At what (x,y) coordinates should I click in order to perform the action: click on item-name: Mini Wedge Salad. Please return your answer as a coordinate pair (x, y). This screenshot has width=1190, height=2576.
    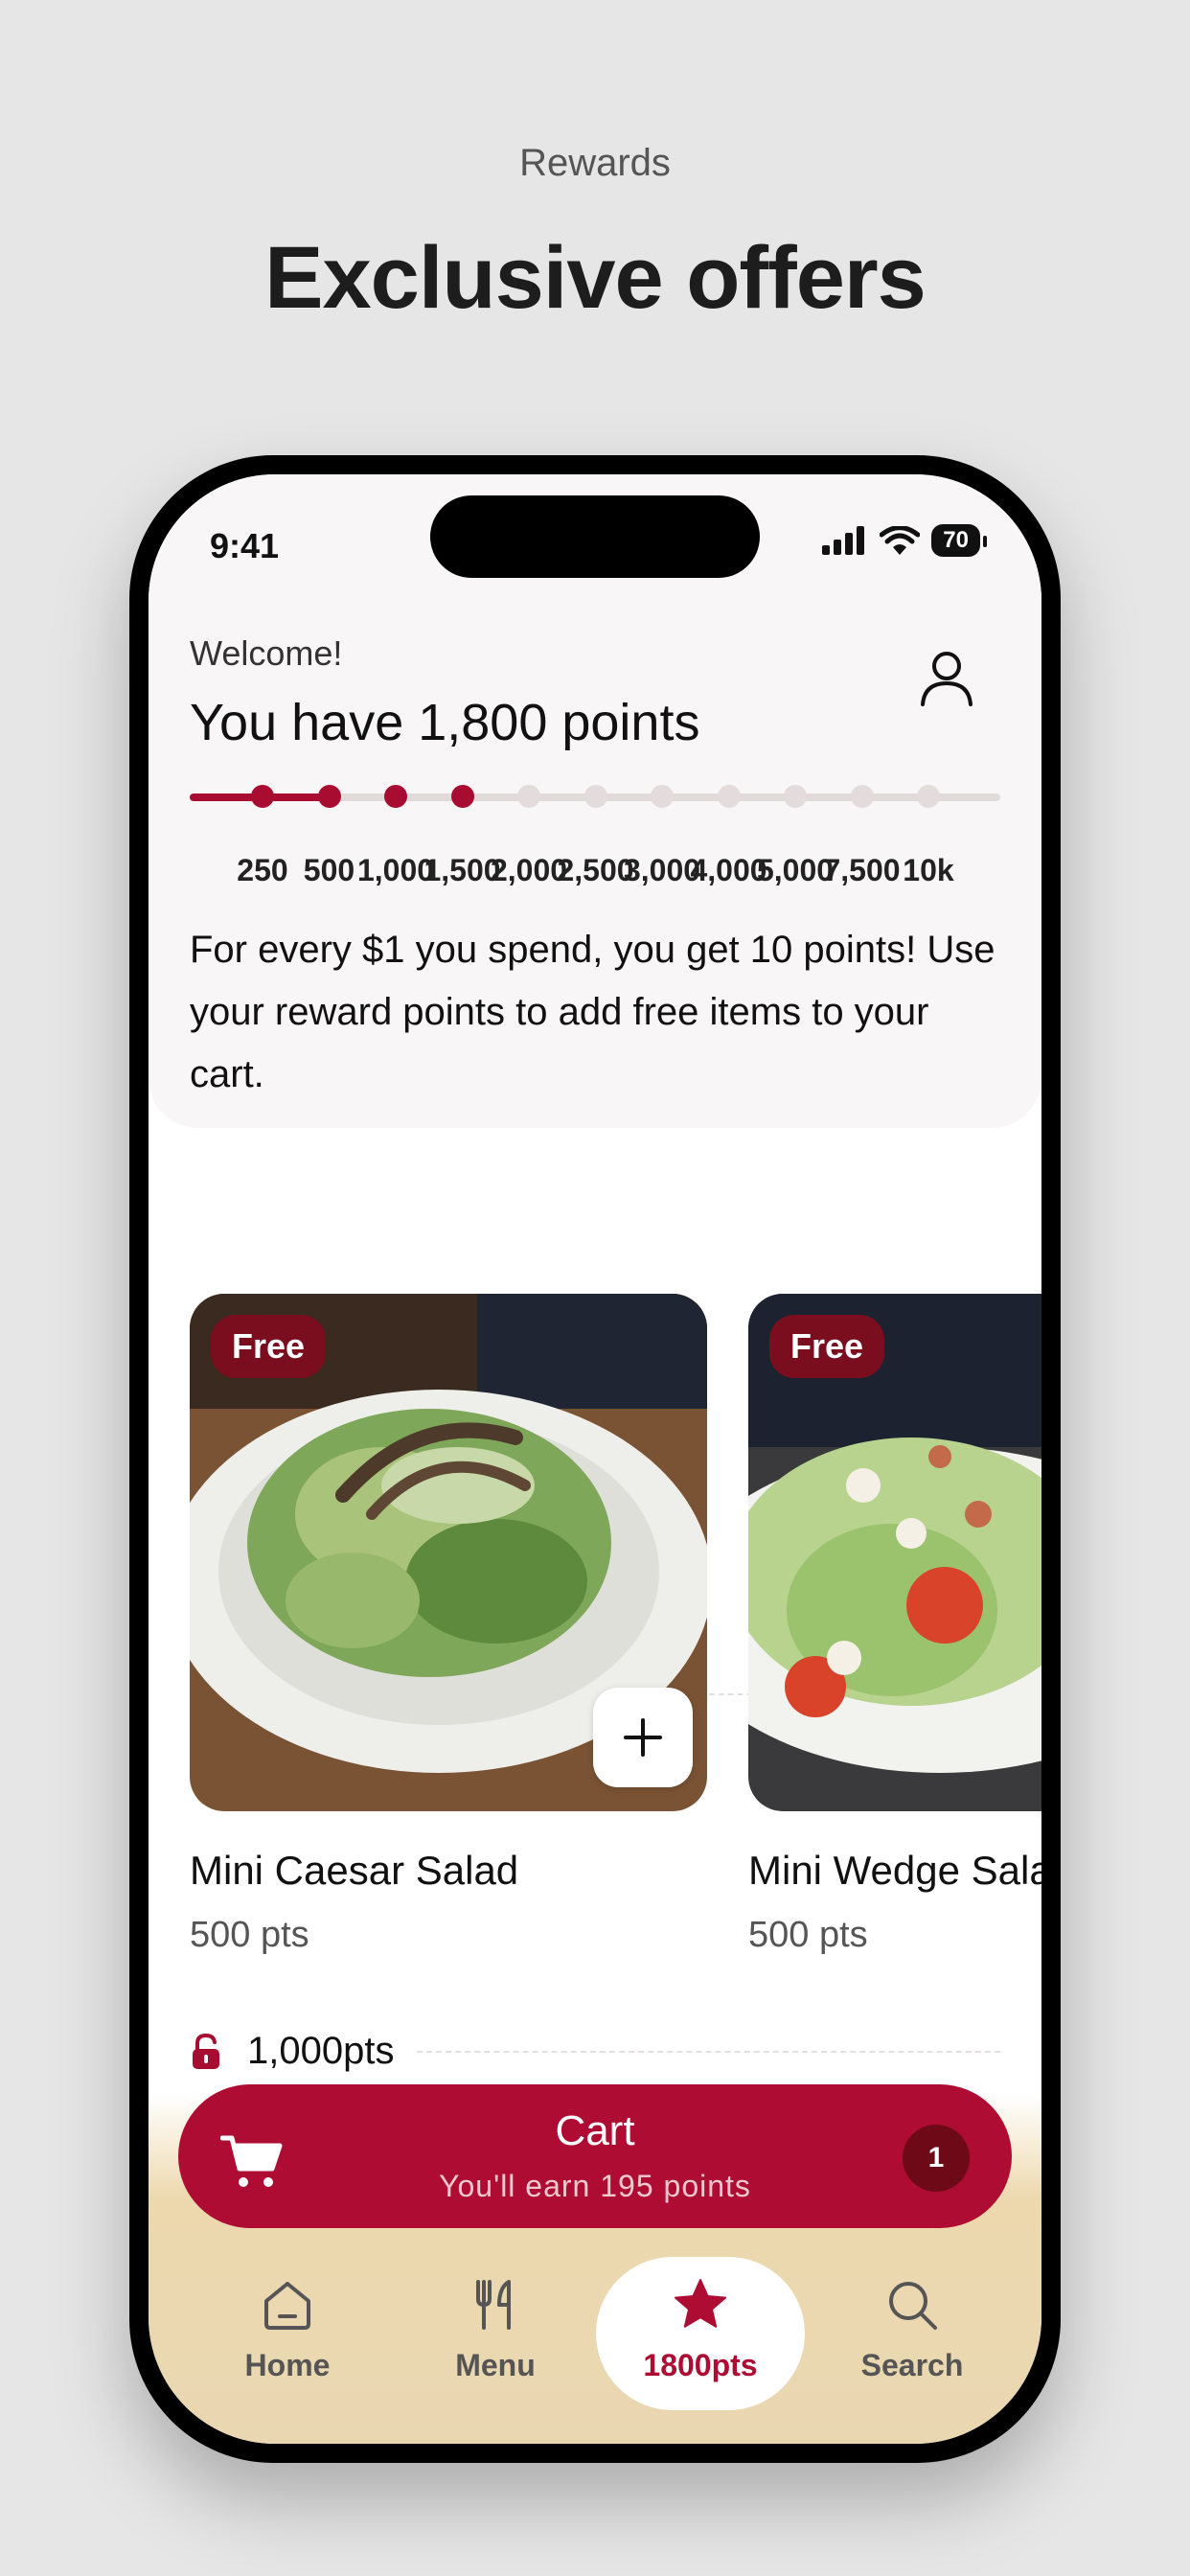
    Looking at the image, I should click on (895, 1870).